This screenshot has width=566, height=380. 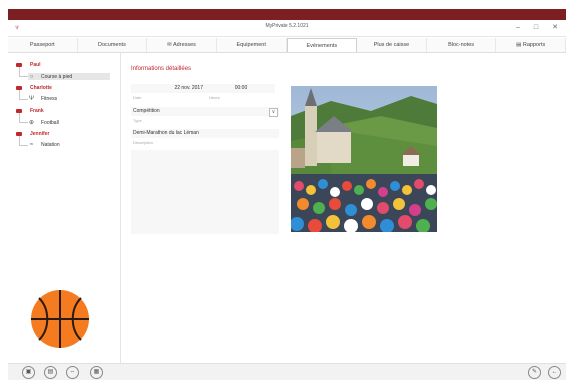 I want to click on top-margin, so click(x=283, y=4).